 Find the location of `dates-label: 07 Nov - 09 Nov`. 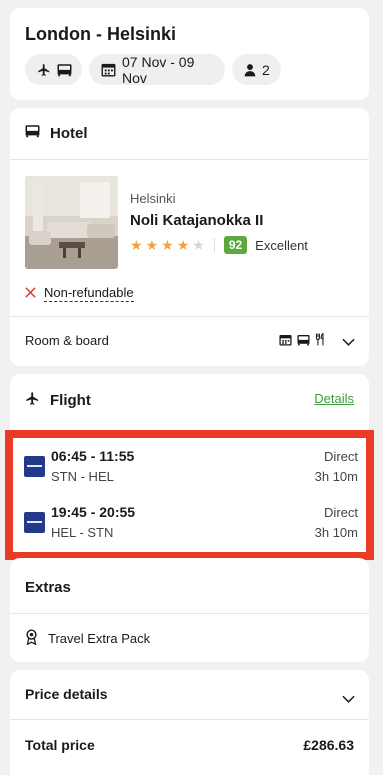

dates-label: 07 Nov - 09 Nov is located at coordinates (158, 69).